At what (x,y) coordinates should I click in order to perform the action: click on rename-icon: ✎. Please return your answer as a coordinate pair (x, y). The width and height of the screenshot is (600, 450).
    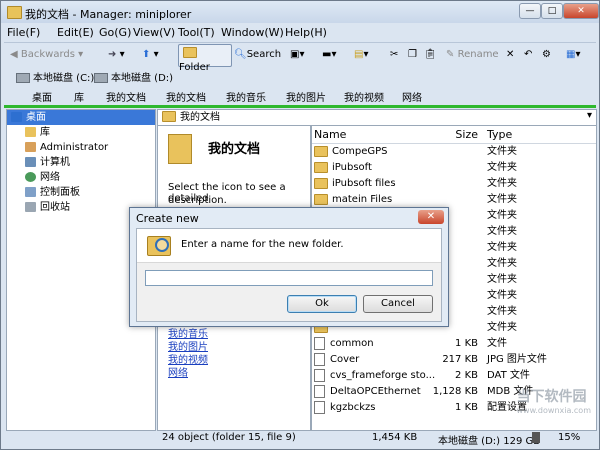
    Looking at the image, I should click on (450, 54).